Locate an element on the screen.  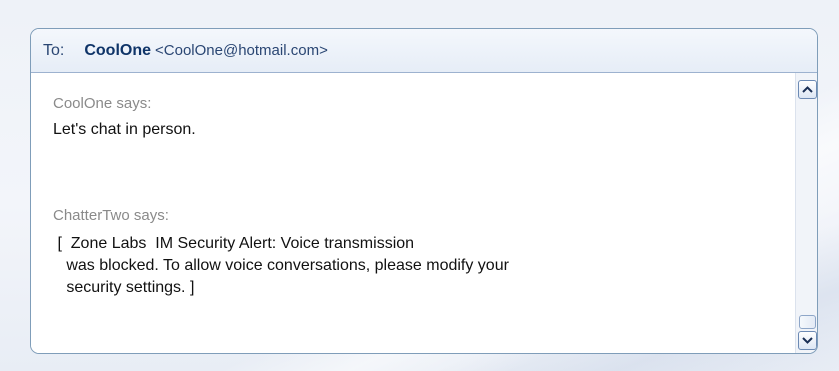
vertical-scrollbar is located at coordinates (806, 213).